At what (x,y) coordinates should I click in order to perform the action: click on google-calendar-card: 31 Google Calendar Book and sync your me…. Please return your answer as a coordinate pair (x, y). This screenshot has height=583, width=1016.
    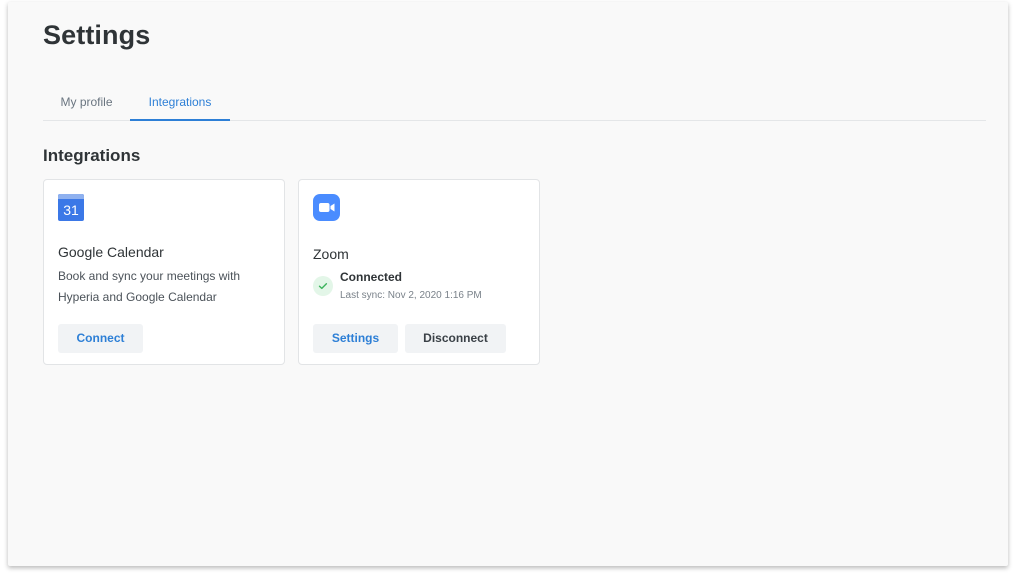
    Looking at the image, I should click on (164, 272).